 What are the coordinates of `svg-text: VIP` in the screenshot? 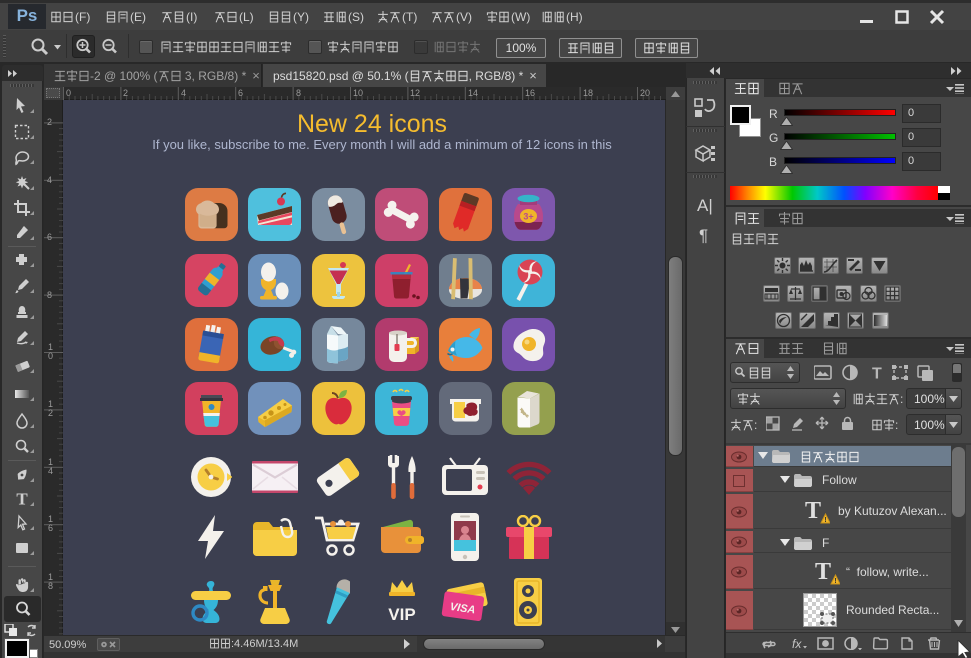 It's located at (401, 614).